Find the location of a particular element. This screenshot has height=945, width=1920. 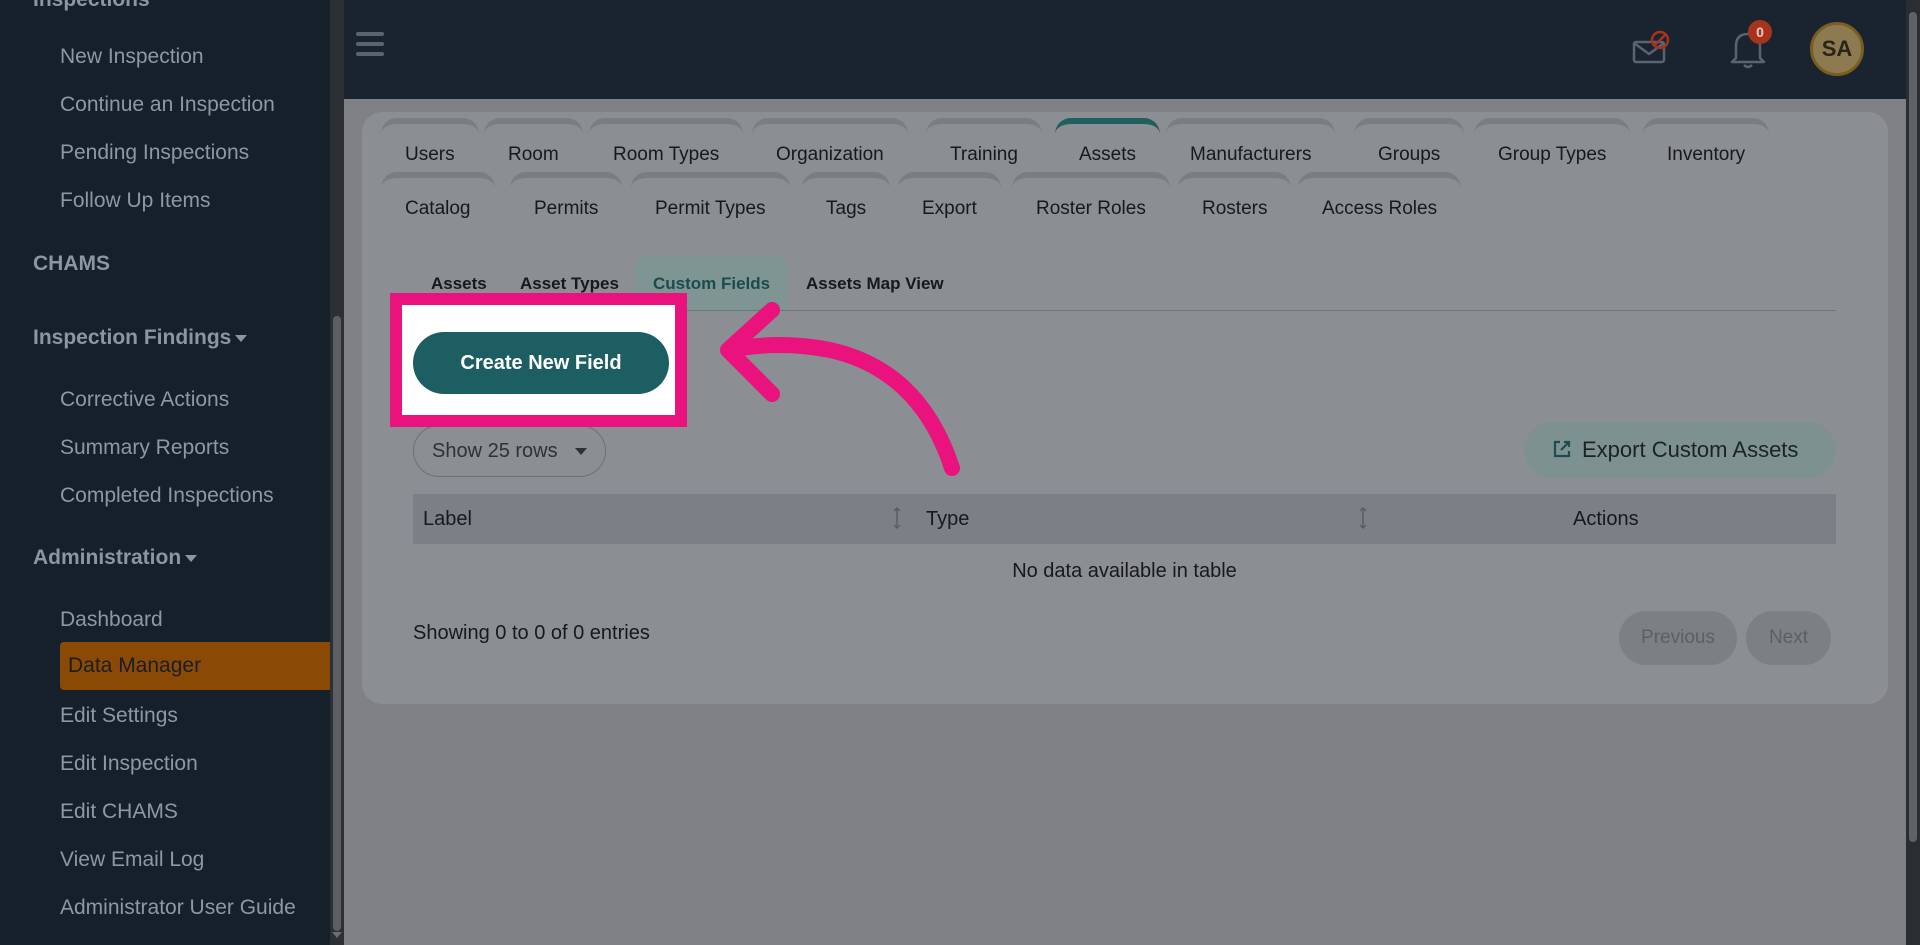

sidebar-item-follow-up-items: Follow Up Items is located at coordinates (135, 201).